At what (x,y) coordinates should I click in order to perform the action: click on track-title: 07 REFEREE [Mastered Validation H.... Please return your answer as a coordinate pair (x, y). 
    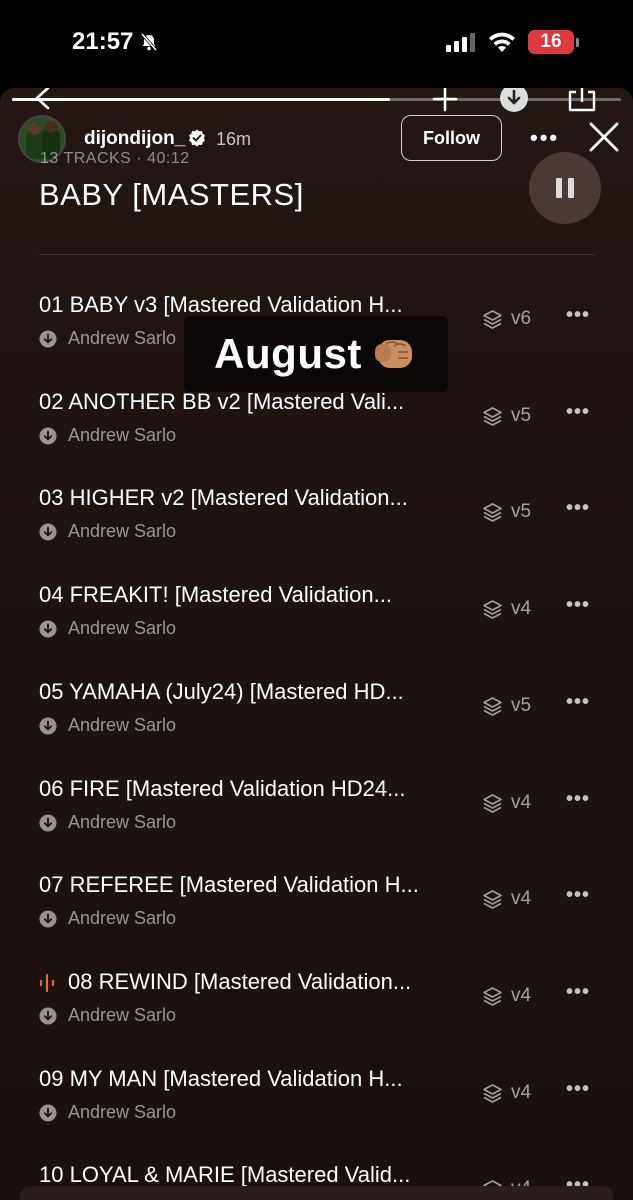
    Looking at the image, I should click on (229, 885).